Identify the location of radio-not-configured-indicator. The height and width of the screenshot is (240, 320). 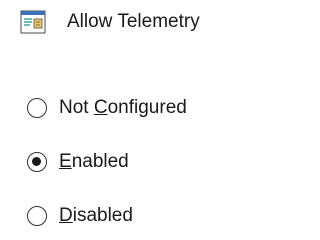
(37, 108).